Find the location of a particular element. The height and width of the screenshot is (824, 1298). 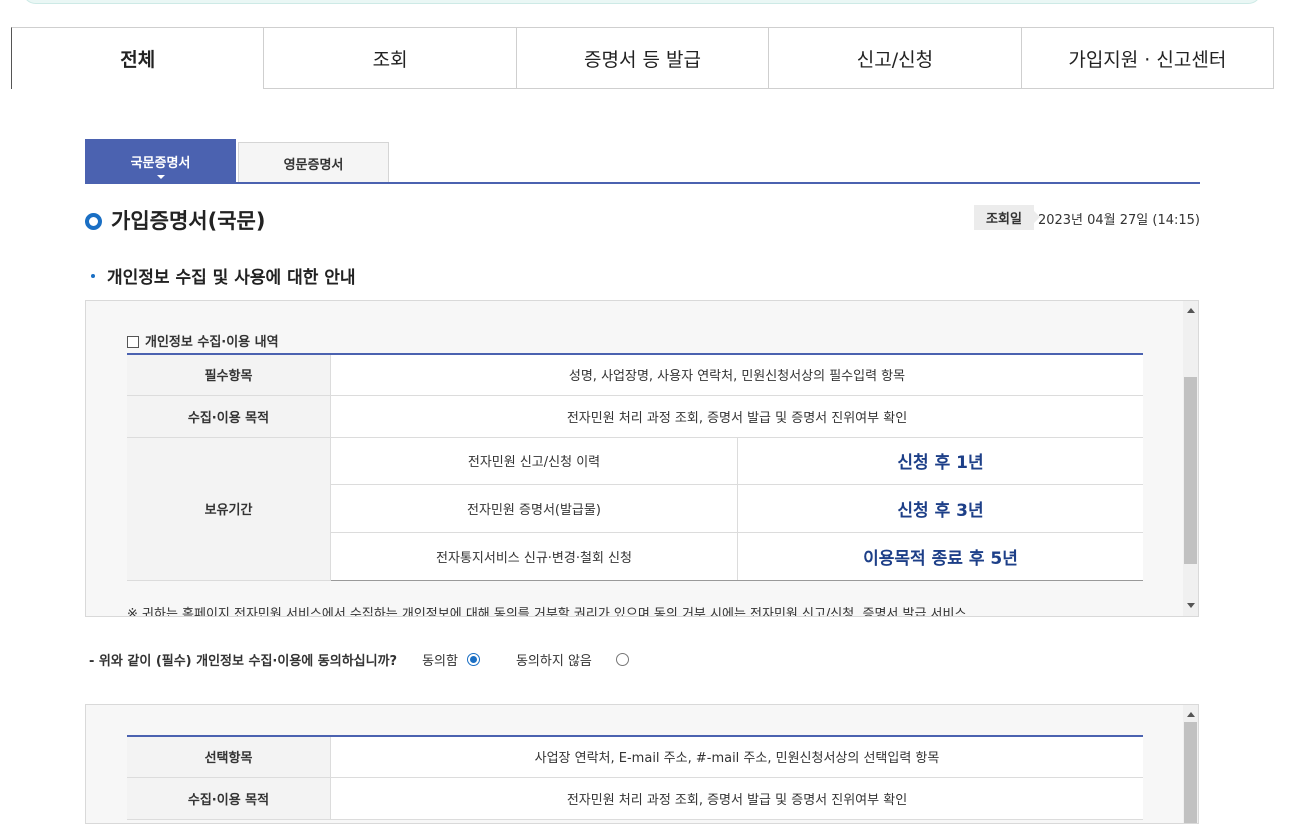

tab-report-apply: 신고/신청 is located at coordinates (895, 58).